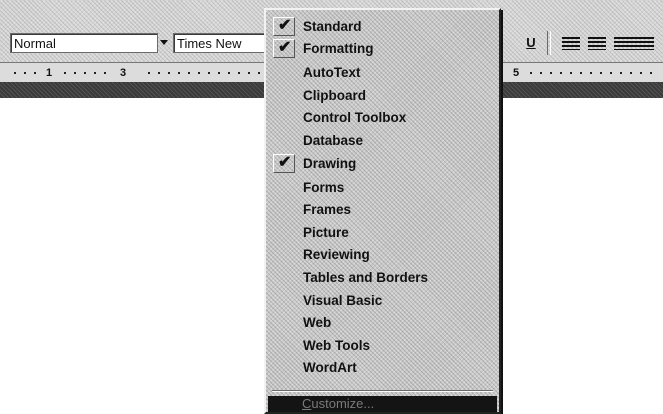  I want to click on menu-item-formatting: ✔ Formatting, so click(382, 49).